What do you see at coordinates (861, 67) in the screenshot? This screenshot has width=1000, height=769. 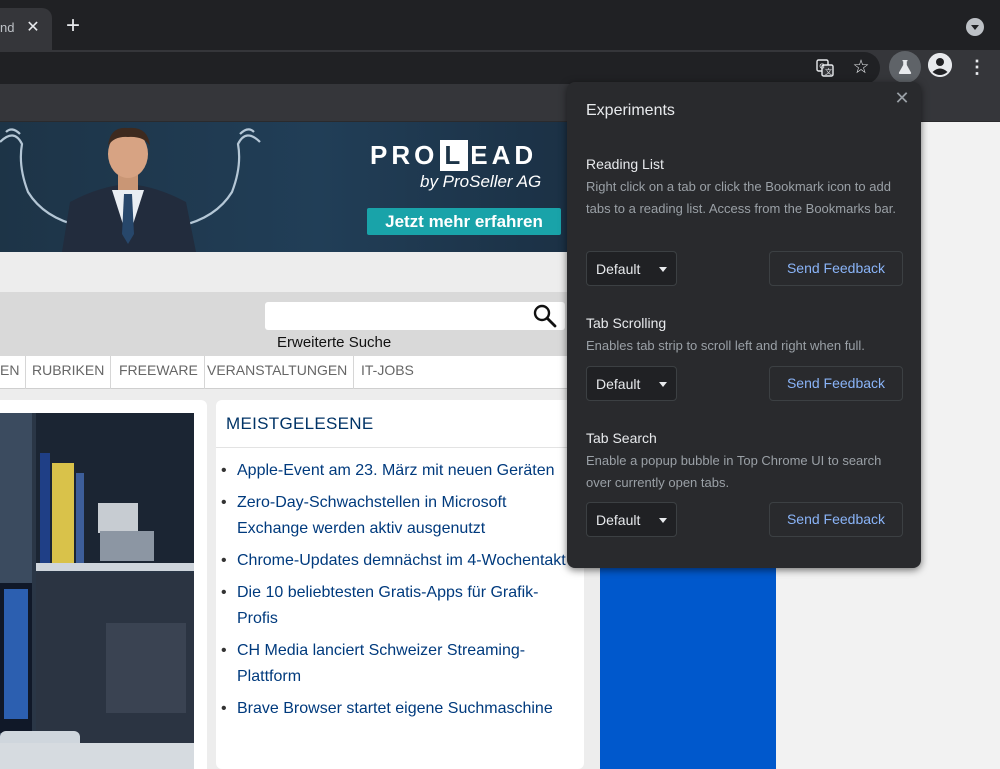 I see `bookmark-star-icon: ☆` at bounding box center [861, 67].